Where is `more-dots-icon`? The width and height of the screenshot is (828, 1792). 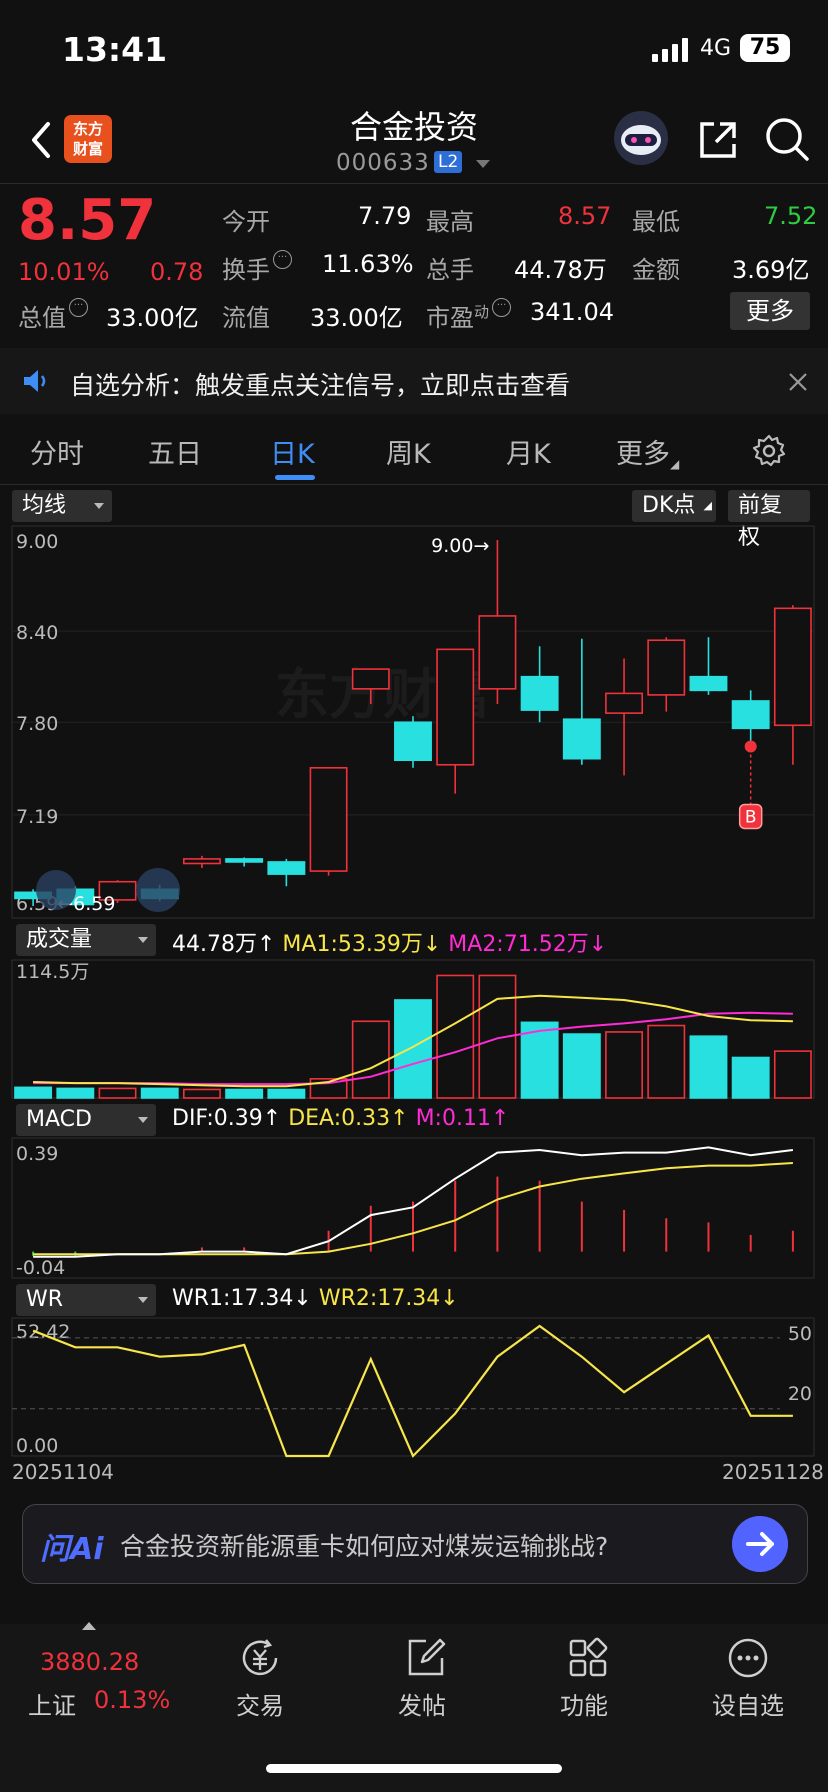
more-dots-icon is located at coordinates (748, 1658).